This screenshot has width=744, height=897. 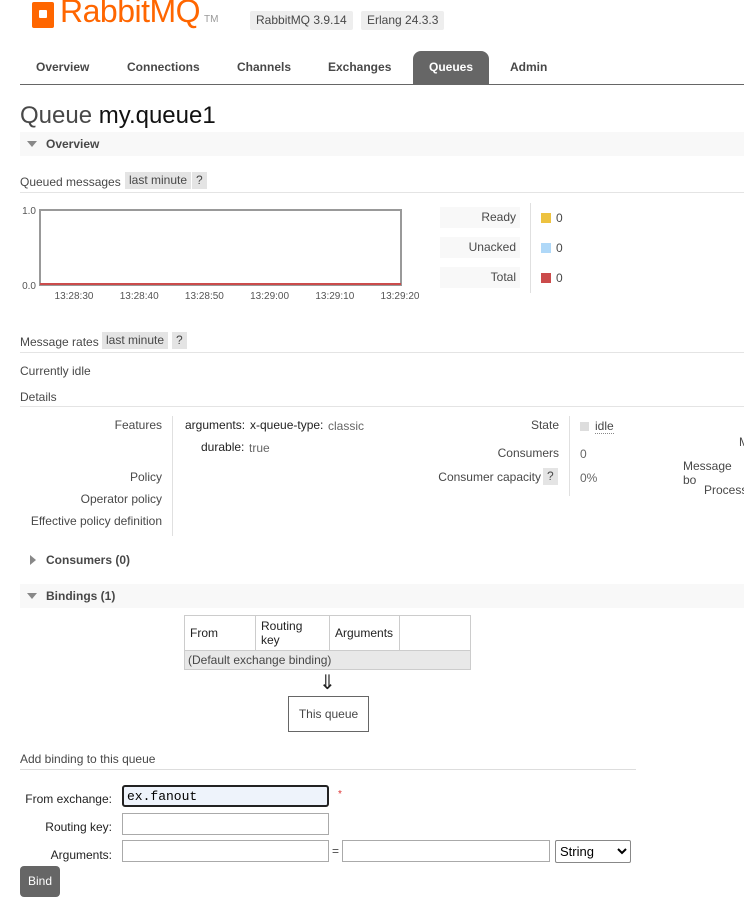 I want to click on state-value: idle, so click(x=604, y=426).